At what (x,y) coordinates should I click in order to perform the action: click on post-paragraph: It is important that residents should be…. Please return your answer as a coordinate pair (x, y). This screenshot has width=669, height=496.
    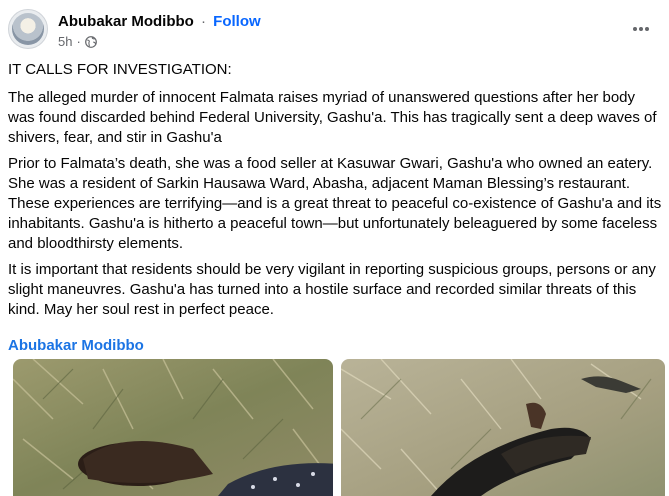
    Looking at the image, I should click on (332, 289).